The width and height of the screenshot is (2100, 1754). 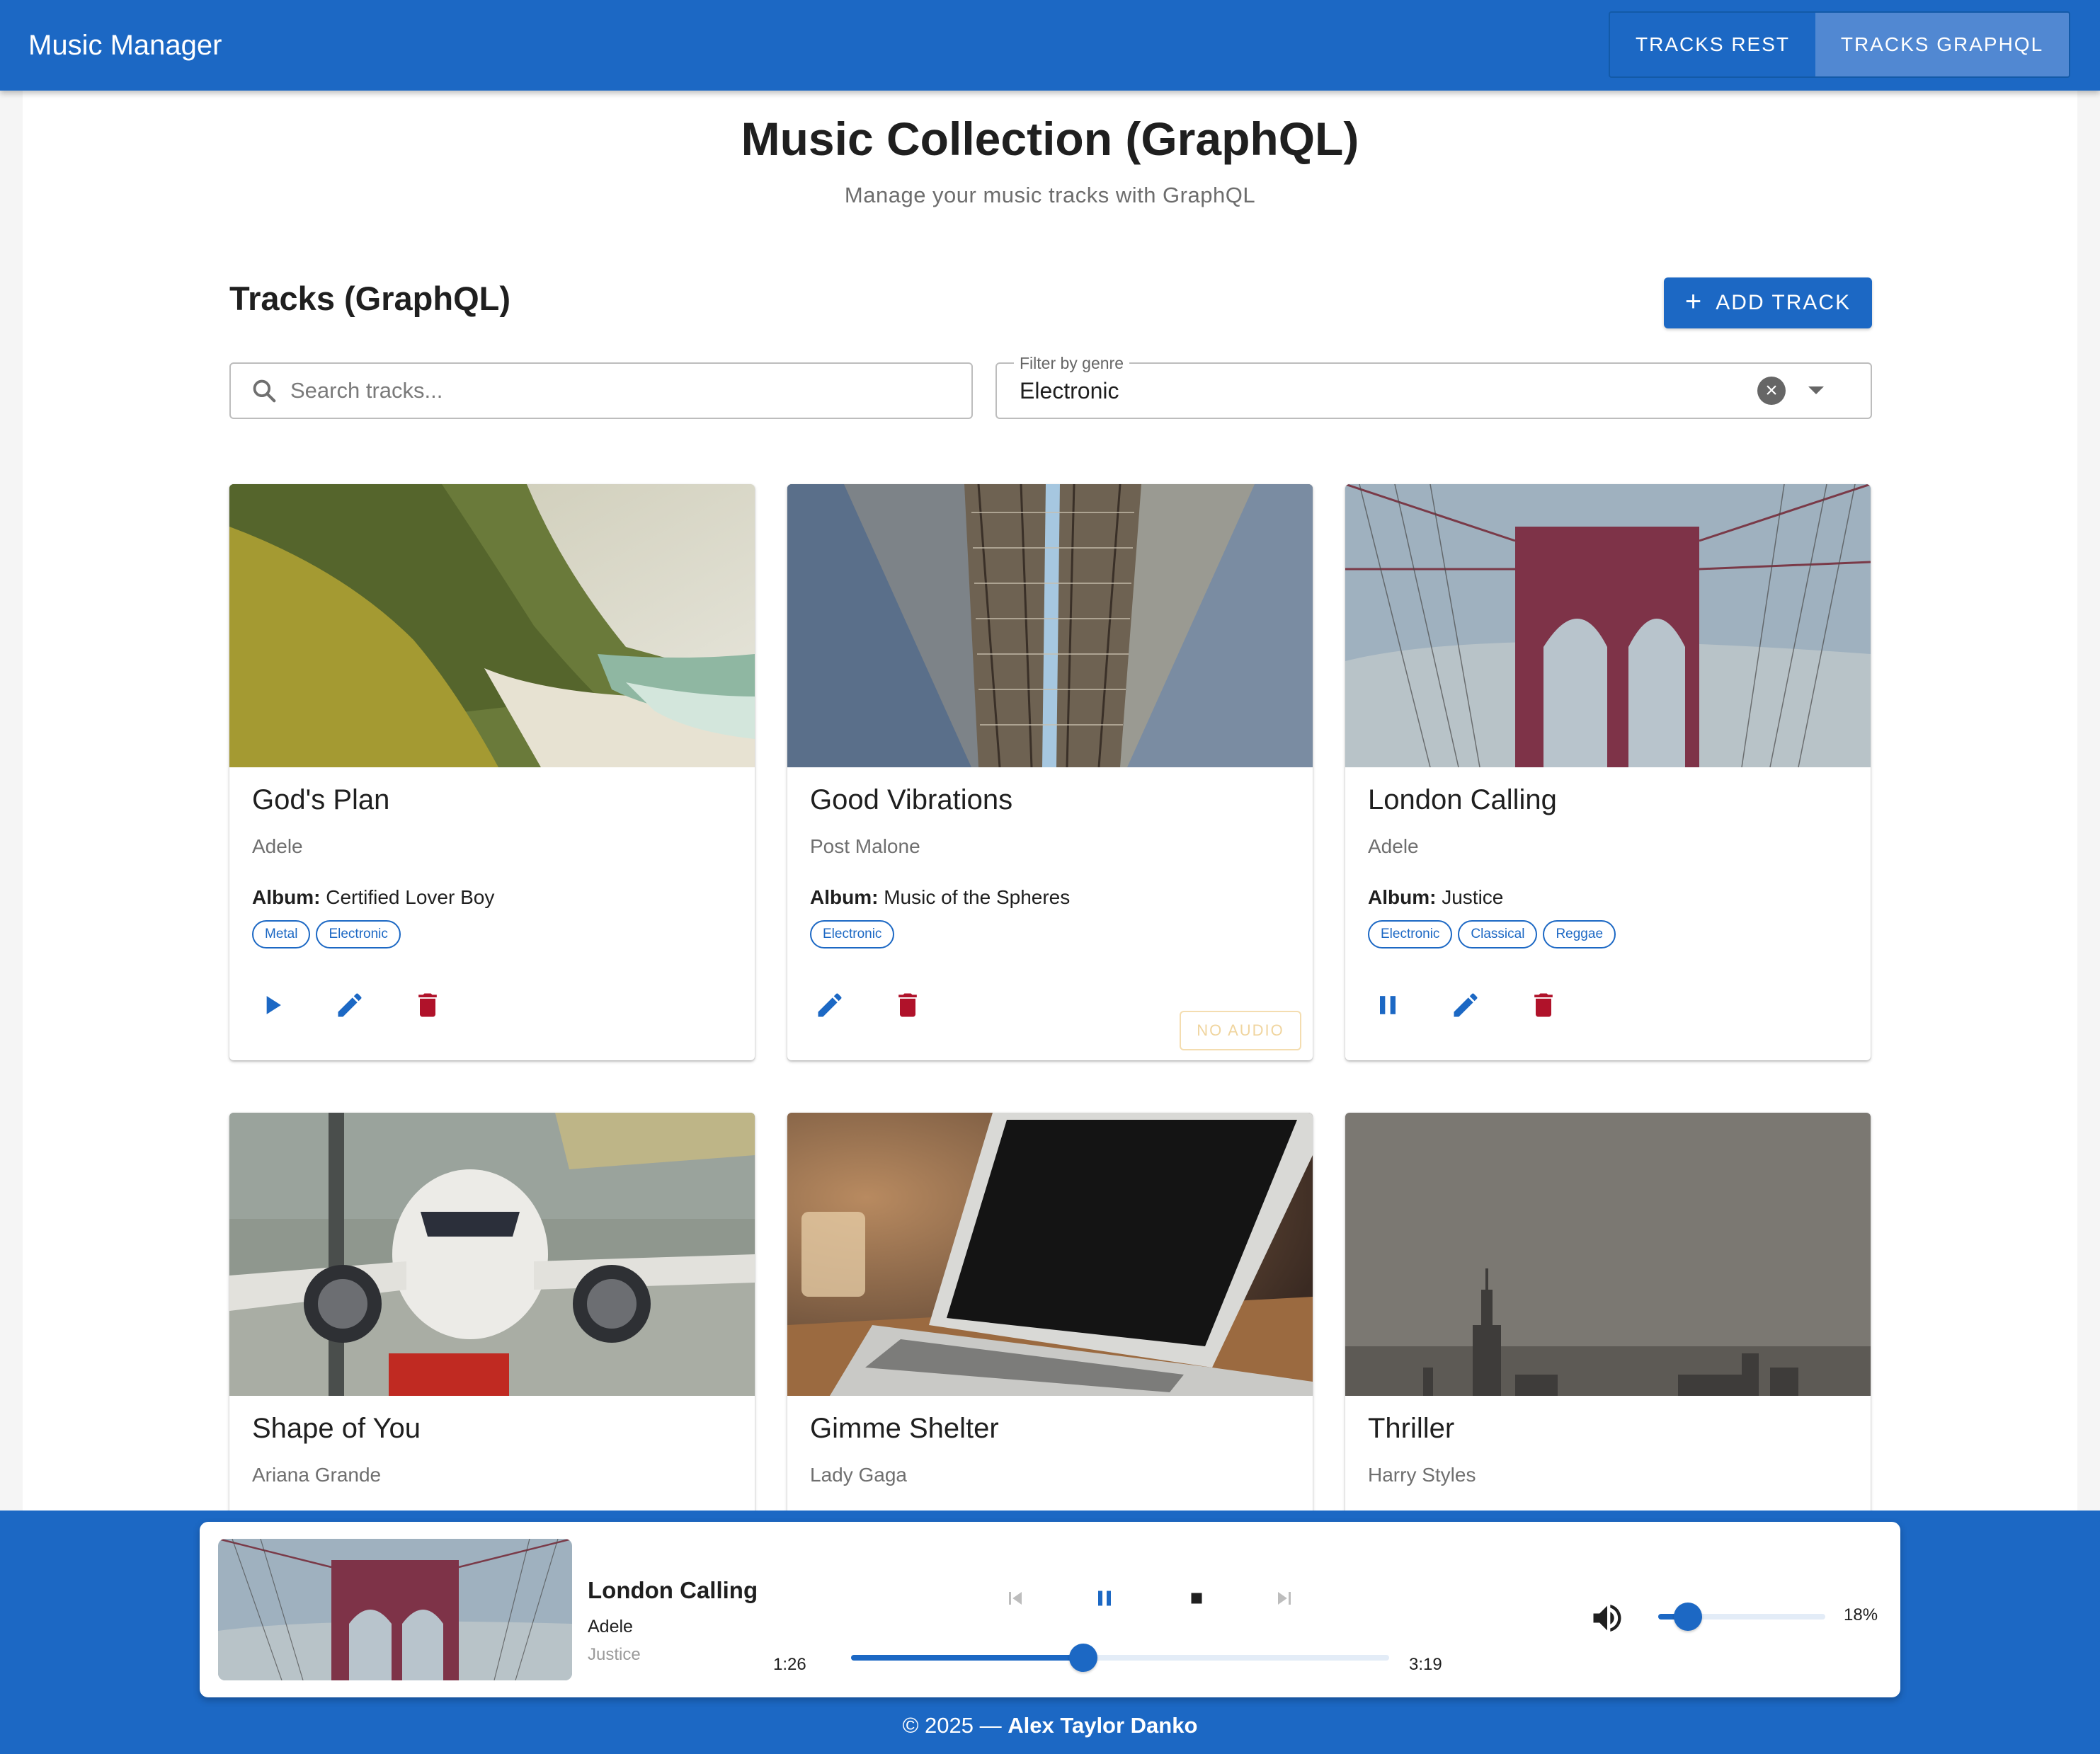 What do you see at coordinates (1103, 1725) in the screenshot?
I see `copyright-author: Alex Taylor Danko` at bounding box center [1103, 1725].